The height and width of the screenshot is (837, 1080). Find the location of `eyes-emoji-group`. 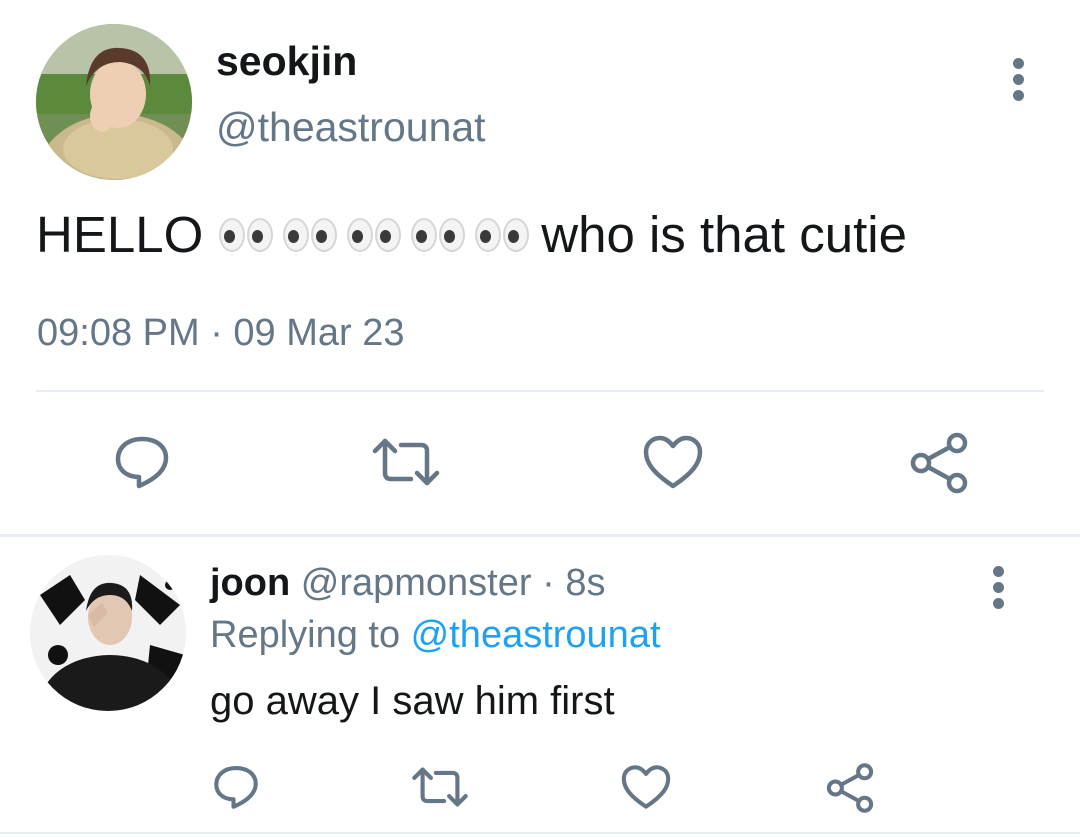

eyes-emoji-group is located at coordinates (374, 234).